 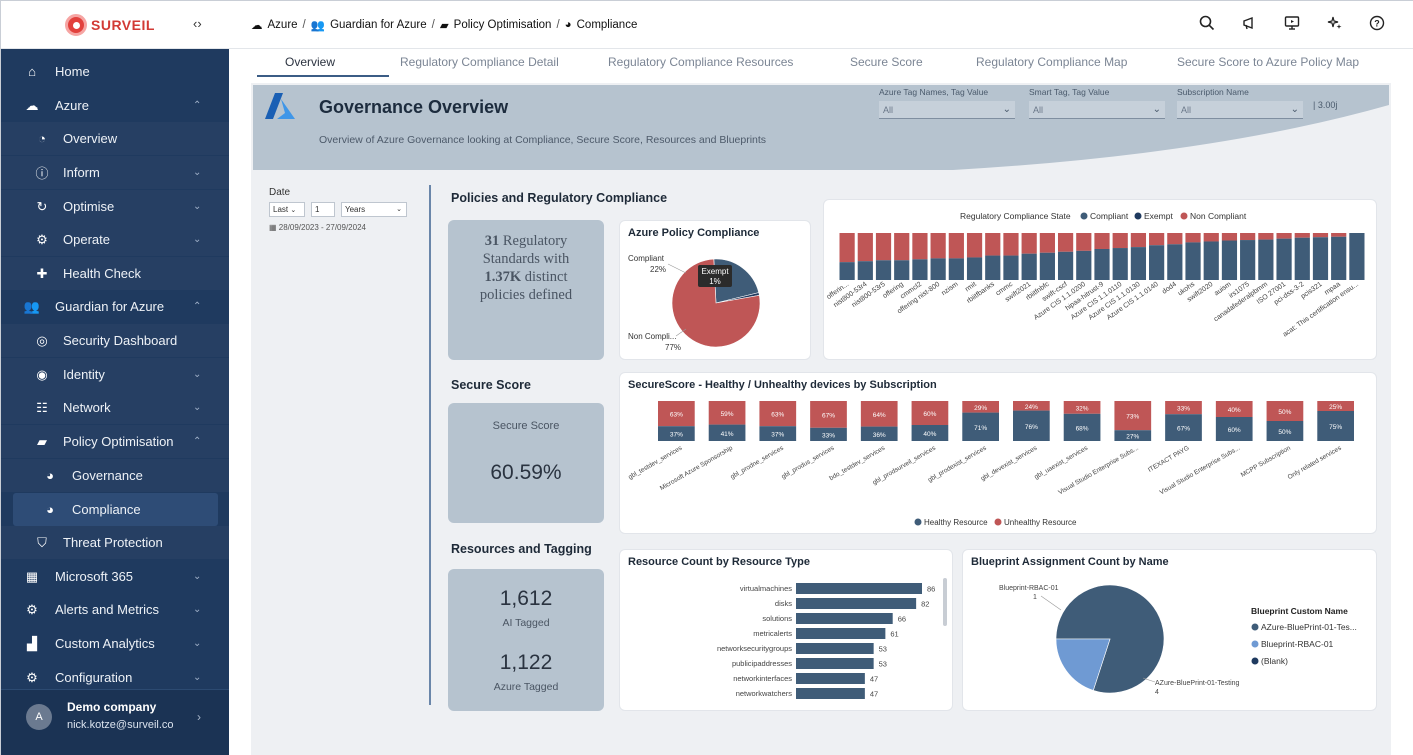 I want to click on legend-dot, so click(x=1255, y=627).